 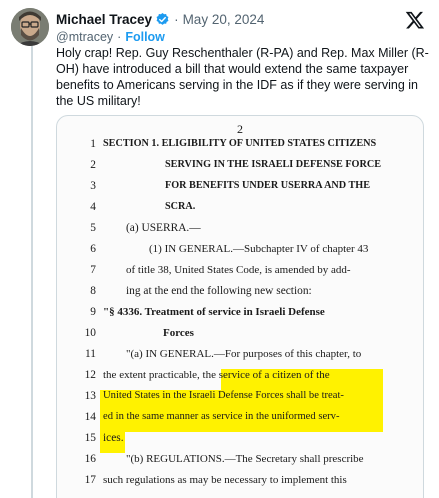 I want to click on handle-row: @mtracey · Follow, so click(x=110, y=37).